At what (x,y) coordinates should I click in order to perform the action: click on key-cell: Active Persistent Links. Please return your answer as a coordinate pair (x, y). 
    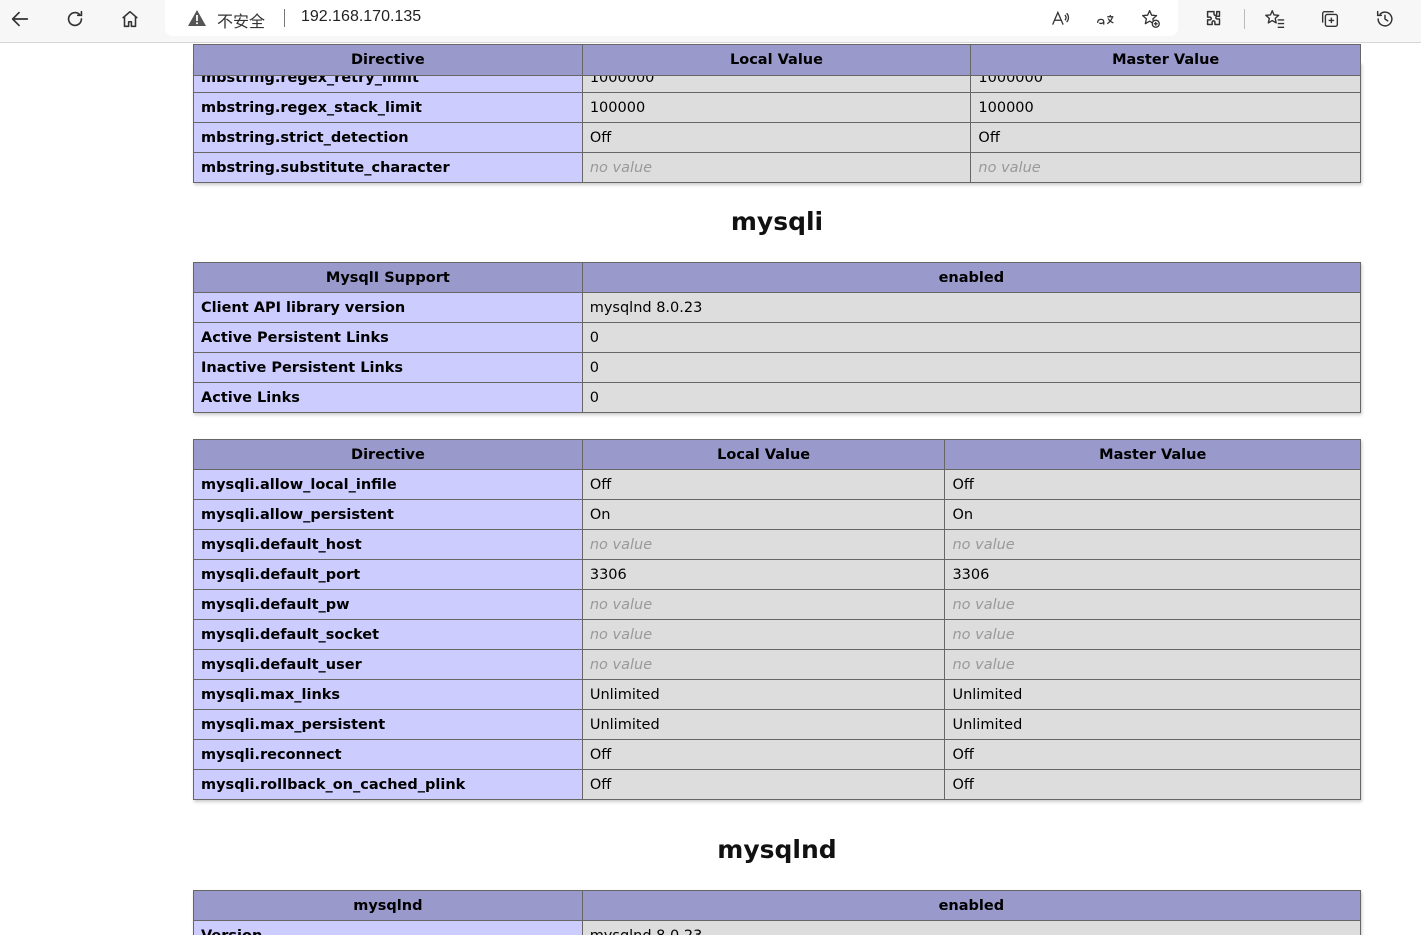
    Looking at the image, I should click on (388, 337).